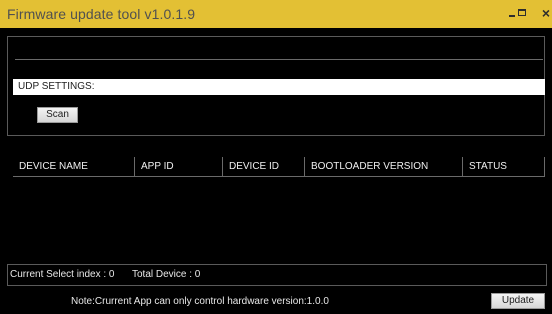 The height and width of the screenshot is (314, 552). I want to click on column-header-app-id: APP ID, so click(179, 166).